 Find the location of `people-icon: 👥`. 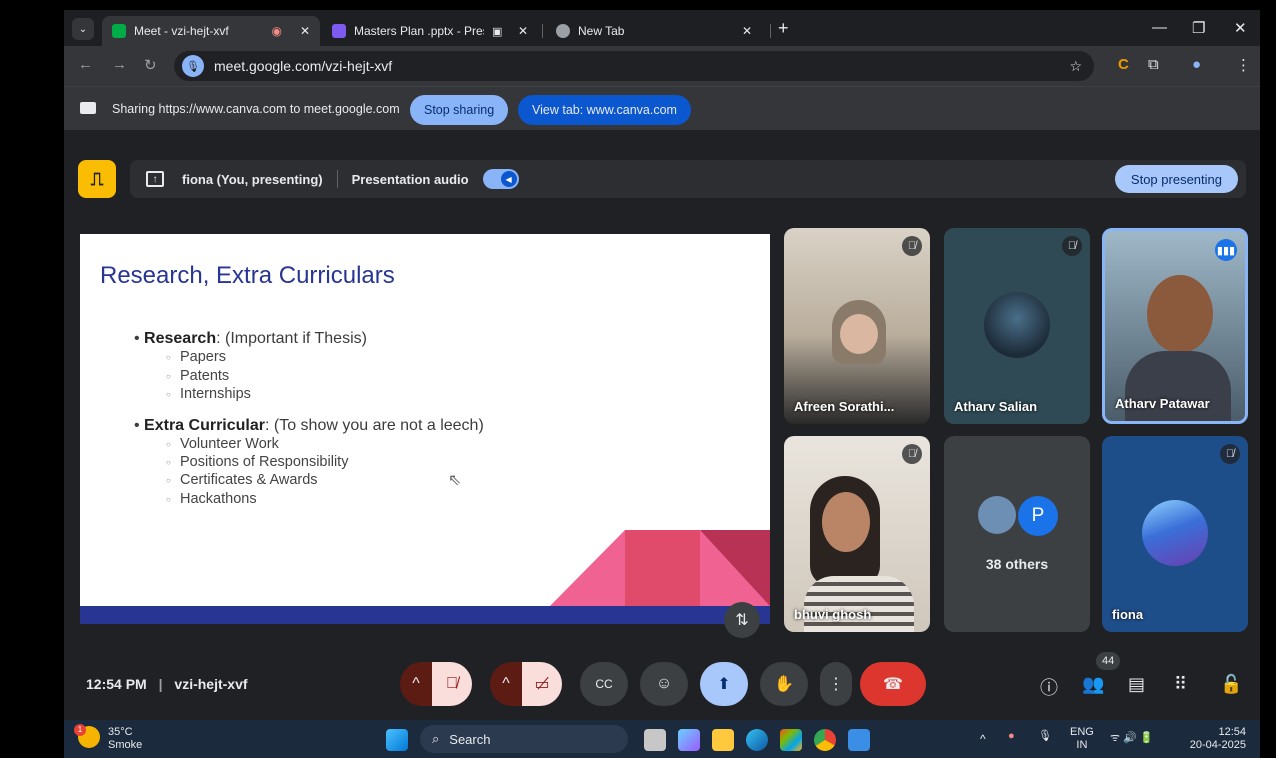

people-icon: 👥 is located at coordinates (1093, 684).